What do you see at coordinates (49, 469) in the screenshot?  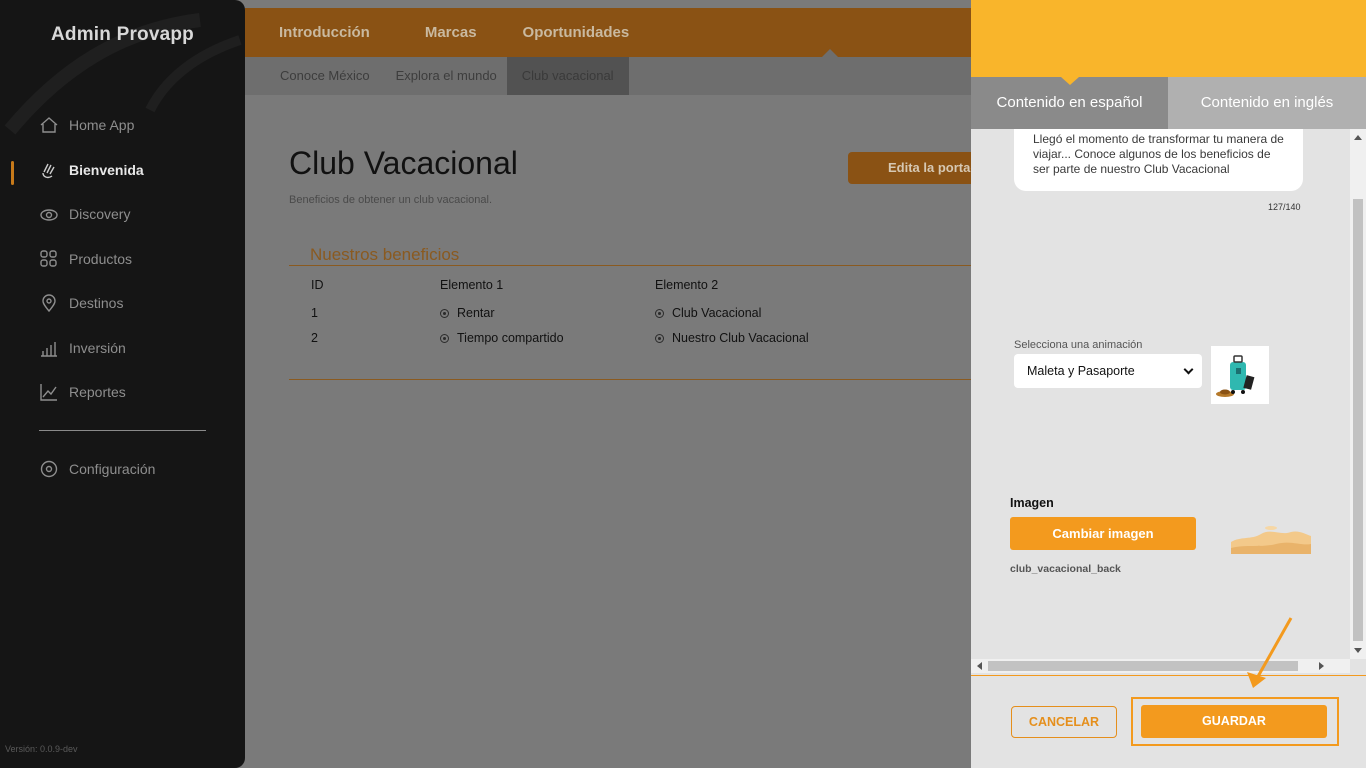 I see `gear-icon` at bounding box center [49, 469].